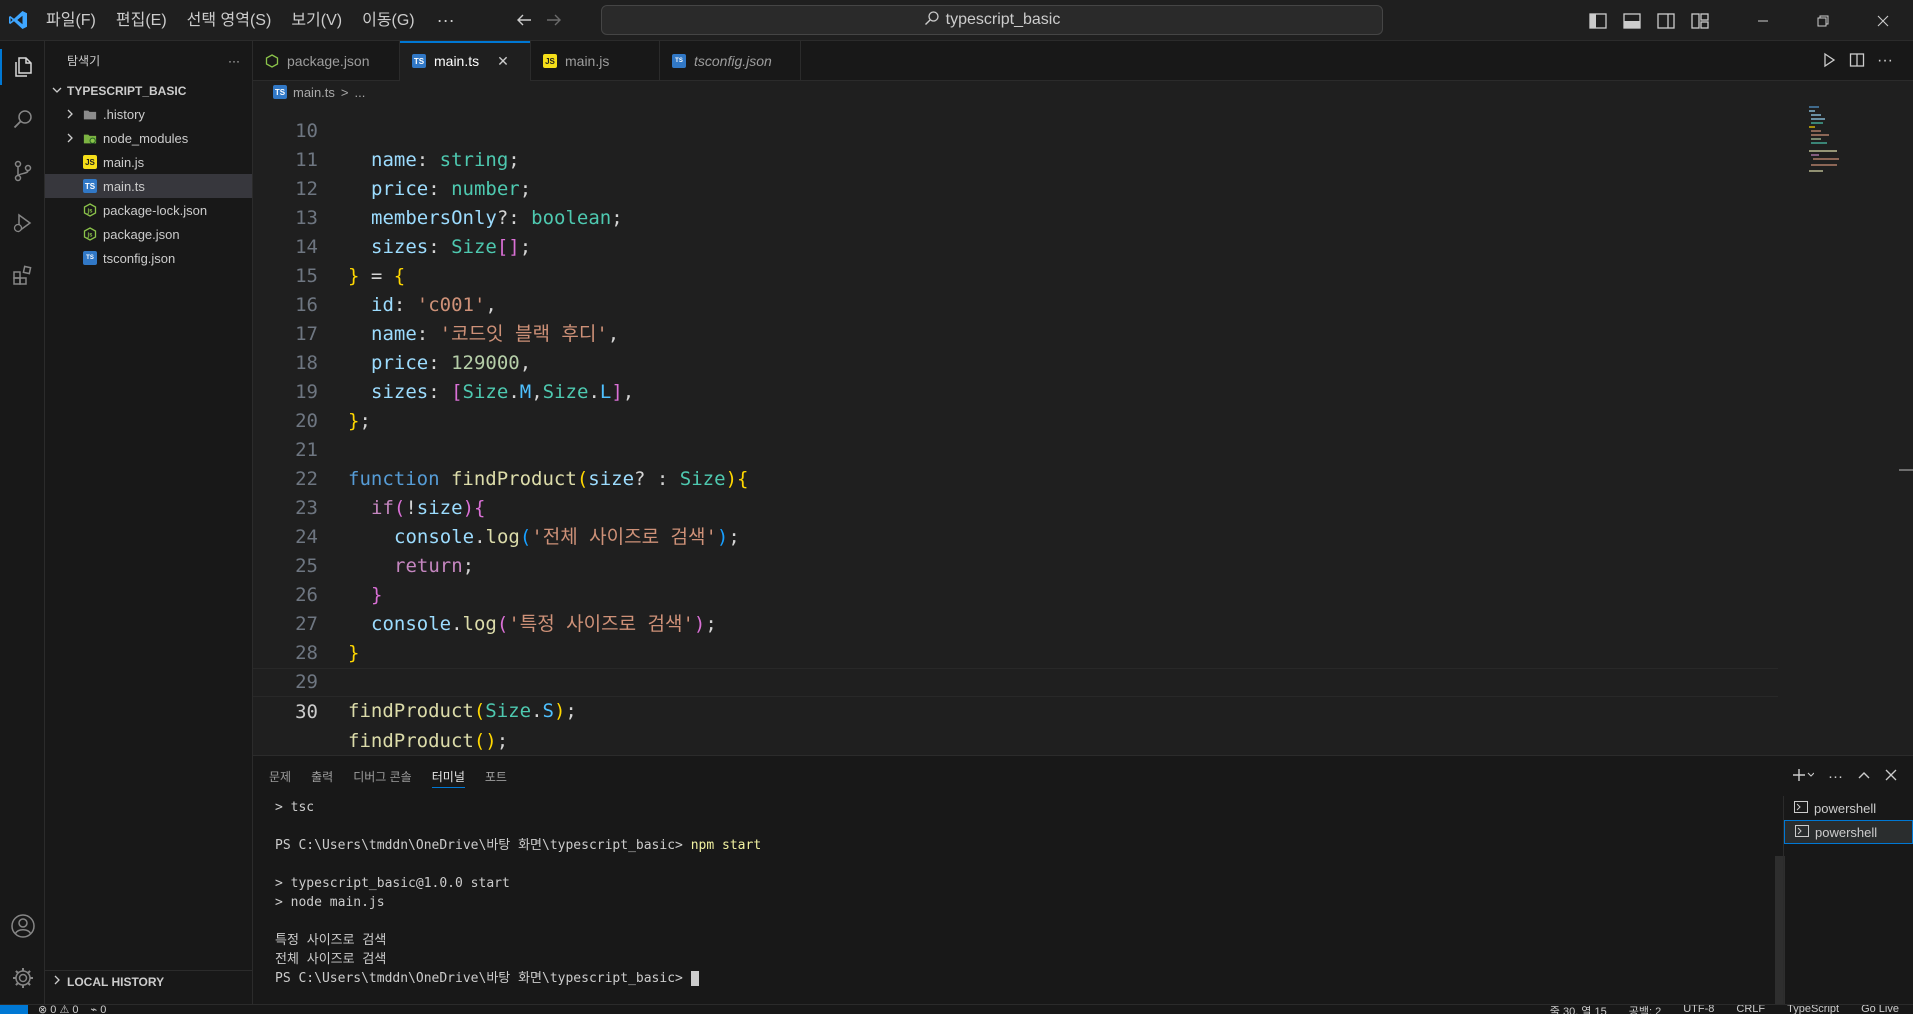 The height and width of the screenshot is (1014, 1913). Describe the element at coordinates (496, 776) in the screenshot. I see `tab-ports: 포트` at that location.